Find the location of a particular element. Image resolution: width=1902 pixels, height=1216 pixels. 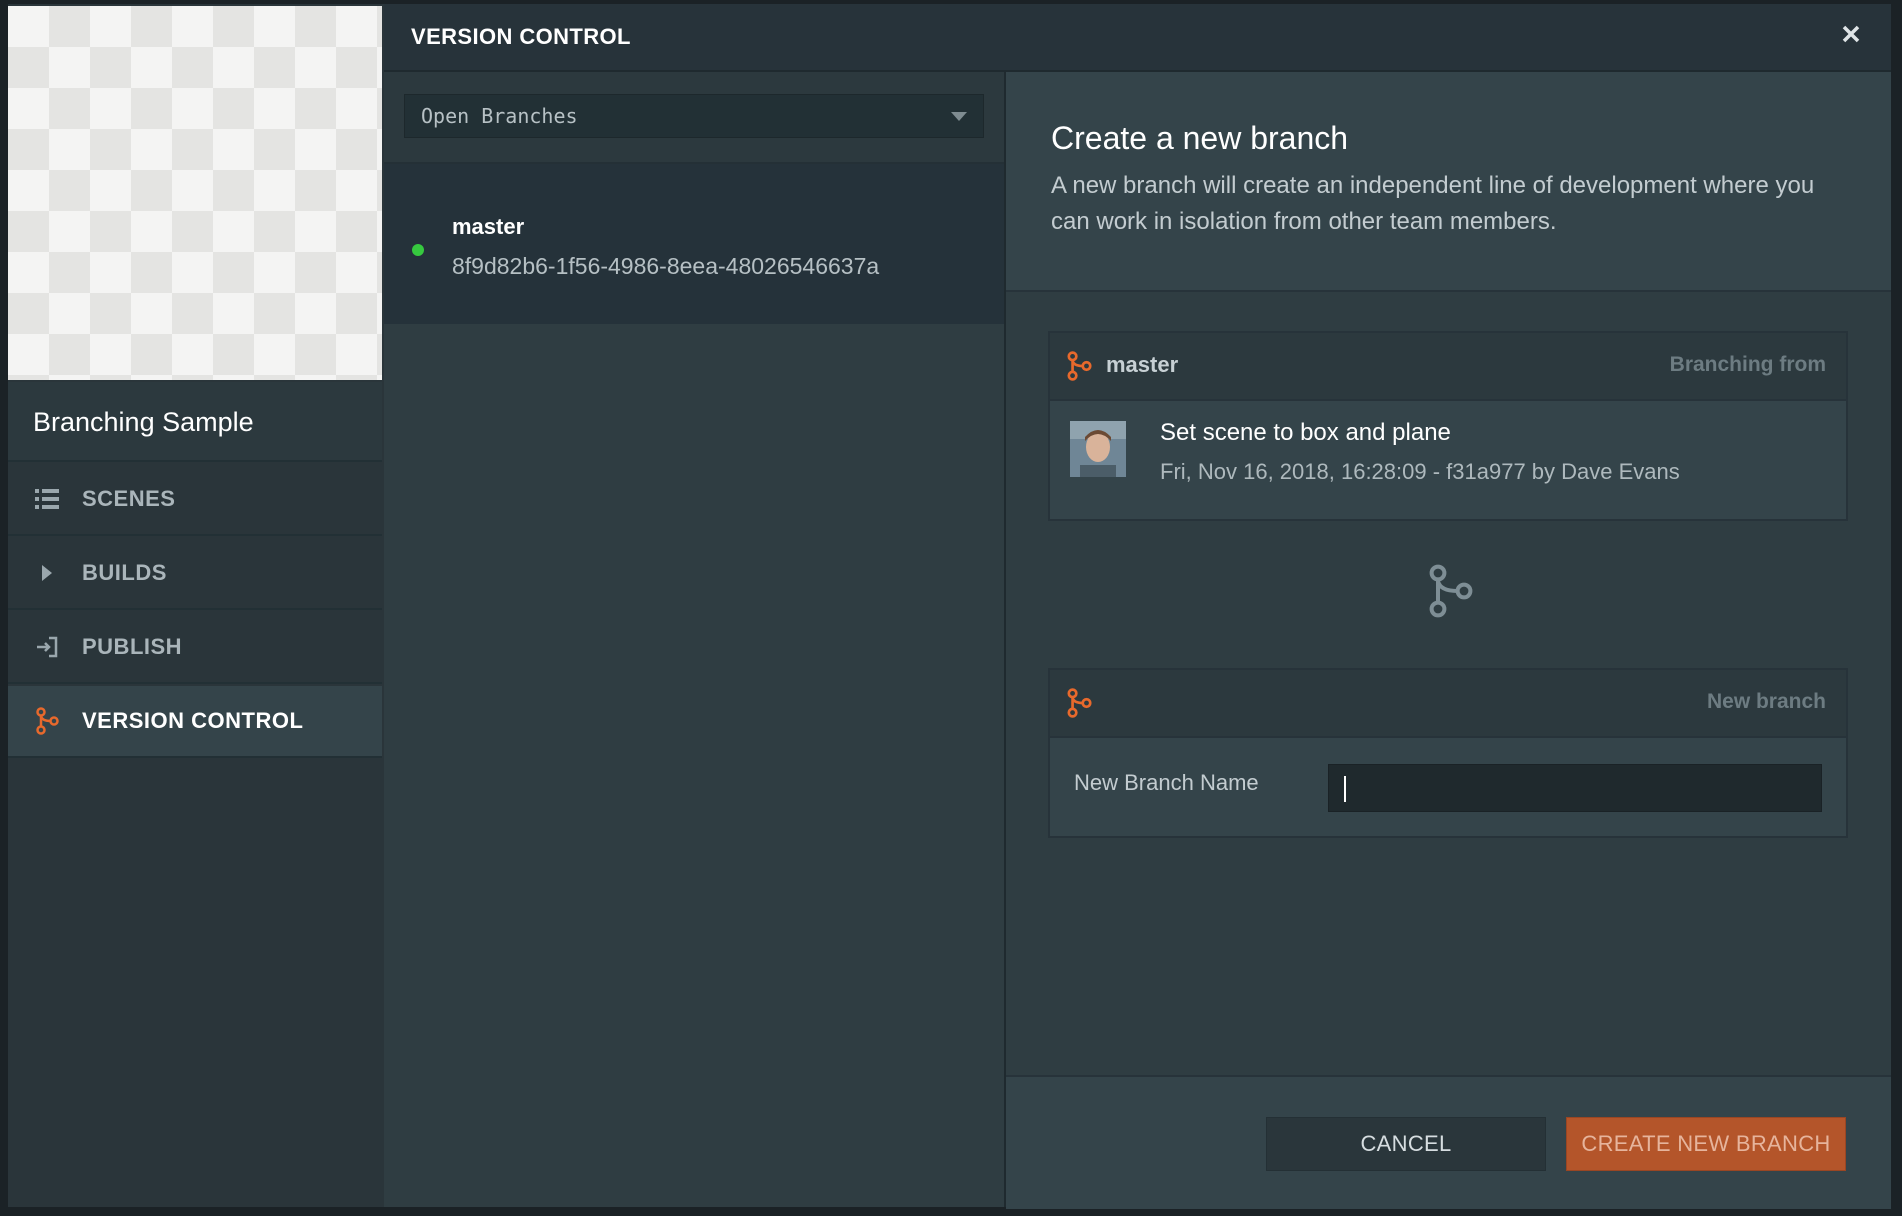

project-thumbnail is located at coordinates (195, 193).